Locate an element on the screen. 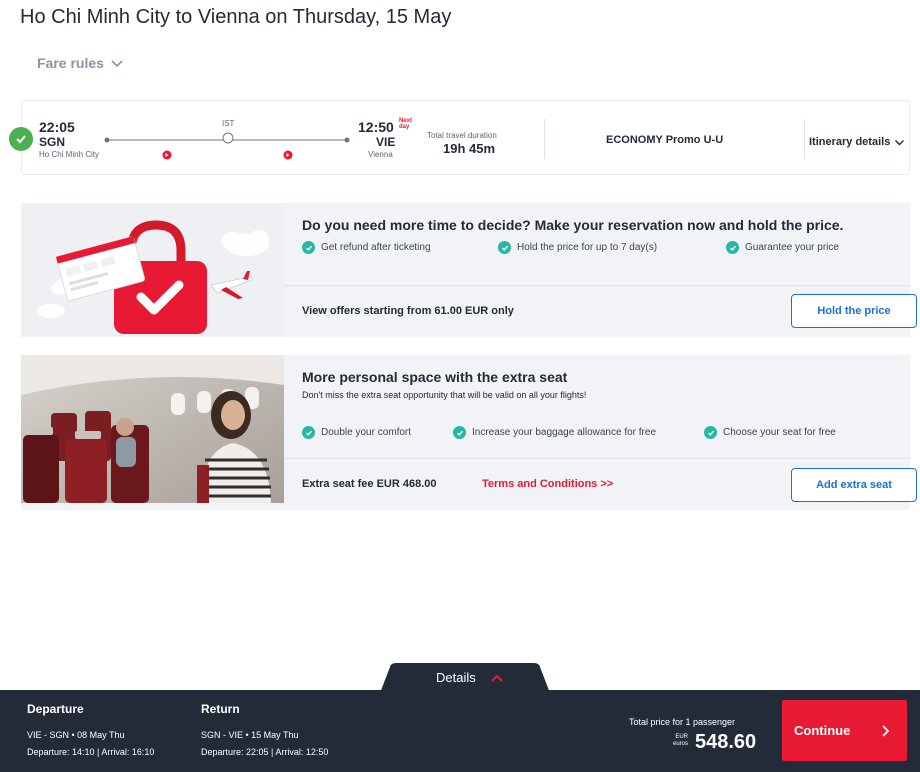 This screenshot has width=920, height=772. extra-seat-headline: More personal space with the extra seat is located at coordinates (435, 377).